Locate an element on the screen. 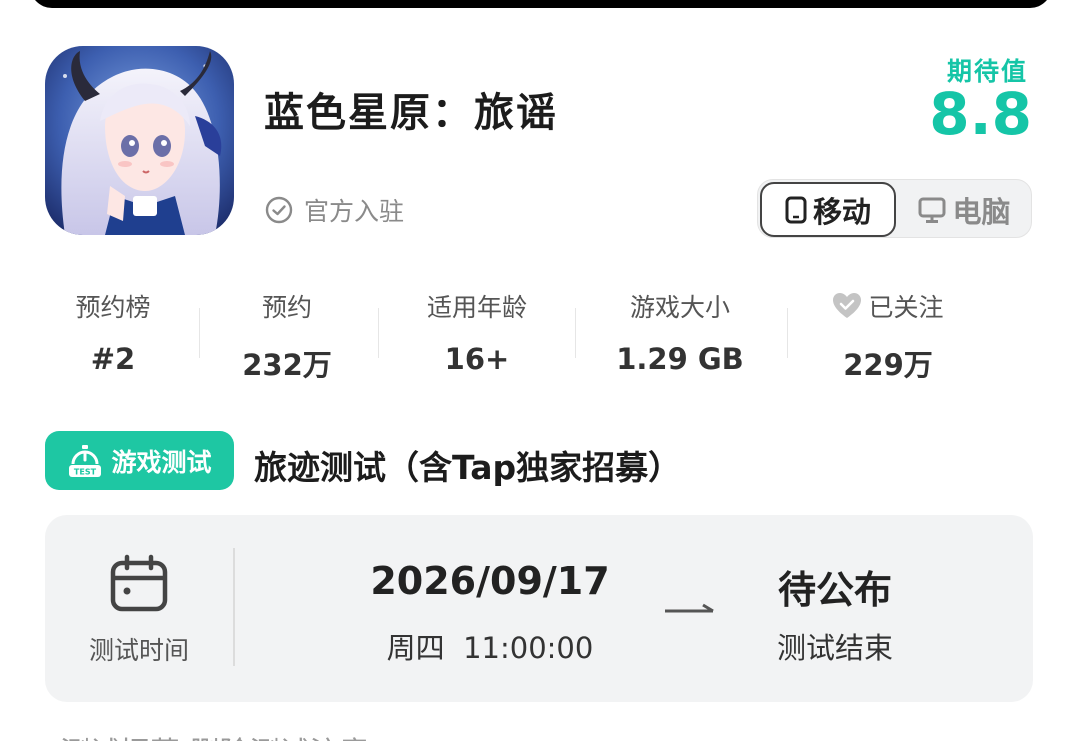 The image size is (1080, 741). test-start-time: 周四 11:00:00 is located at coordinates (490, 648).